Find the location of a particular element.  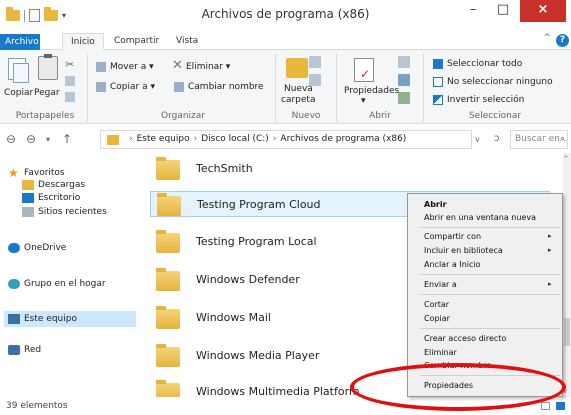

scroll-down-icon: v is located at coordinates (565, 391).